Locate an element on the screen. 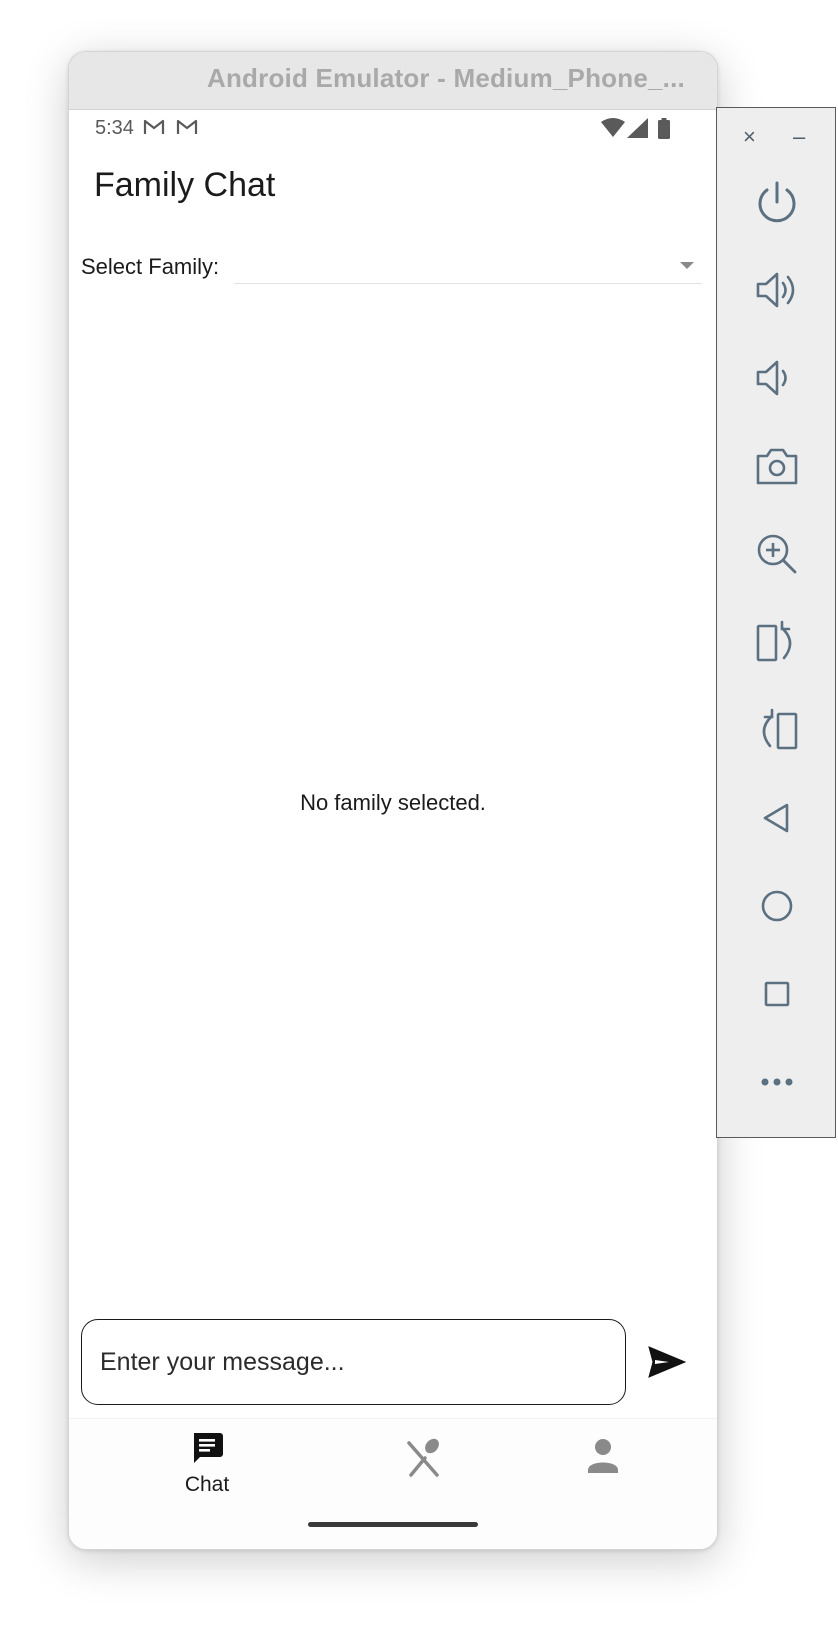 Image resolution: width=838 pixels, height=1632 pixels. dropdown-arrow-icon is located at coordinates (687, 265).